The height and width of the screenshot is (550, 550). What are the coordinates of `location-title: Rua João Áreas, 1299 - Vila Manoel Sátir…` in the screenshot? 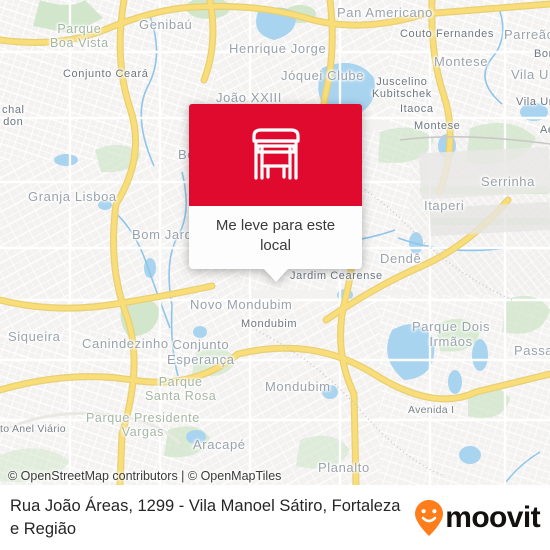 It's located at (205, 517).